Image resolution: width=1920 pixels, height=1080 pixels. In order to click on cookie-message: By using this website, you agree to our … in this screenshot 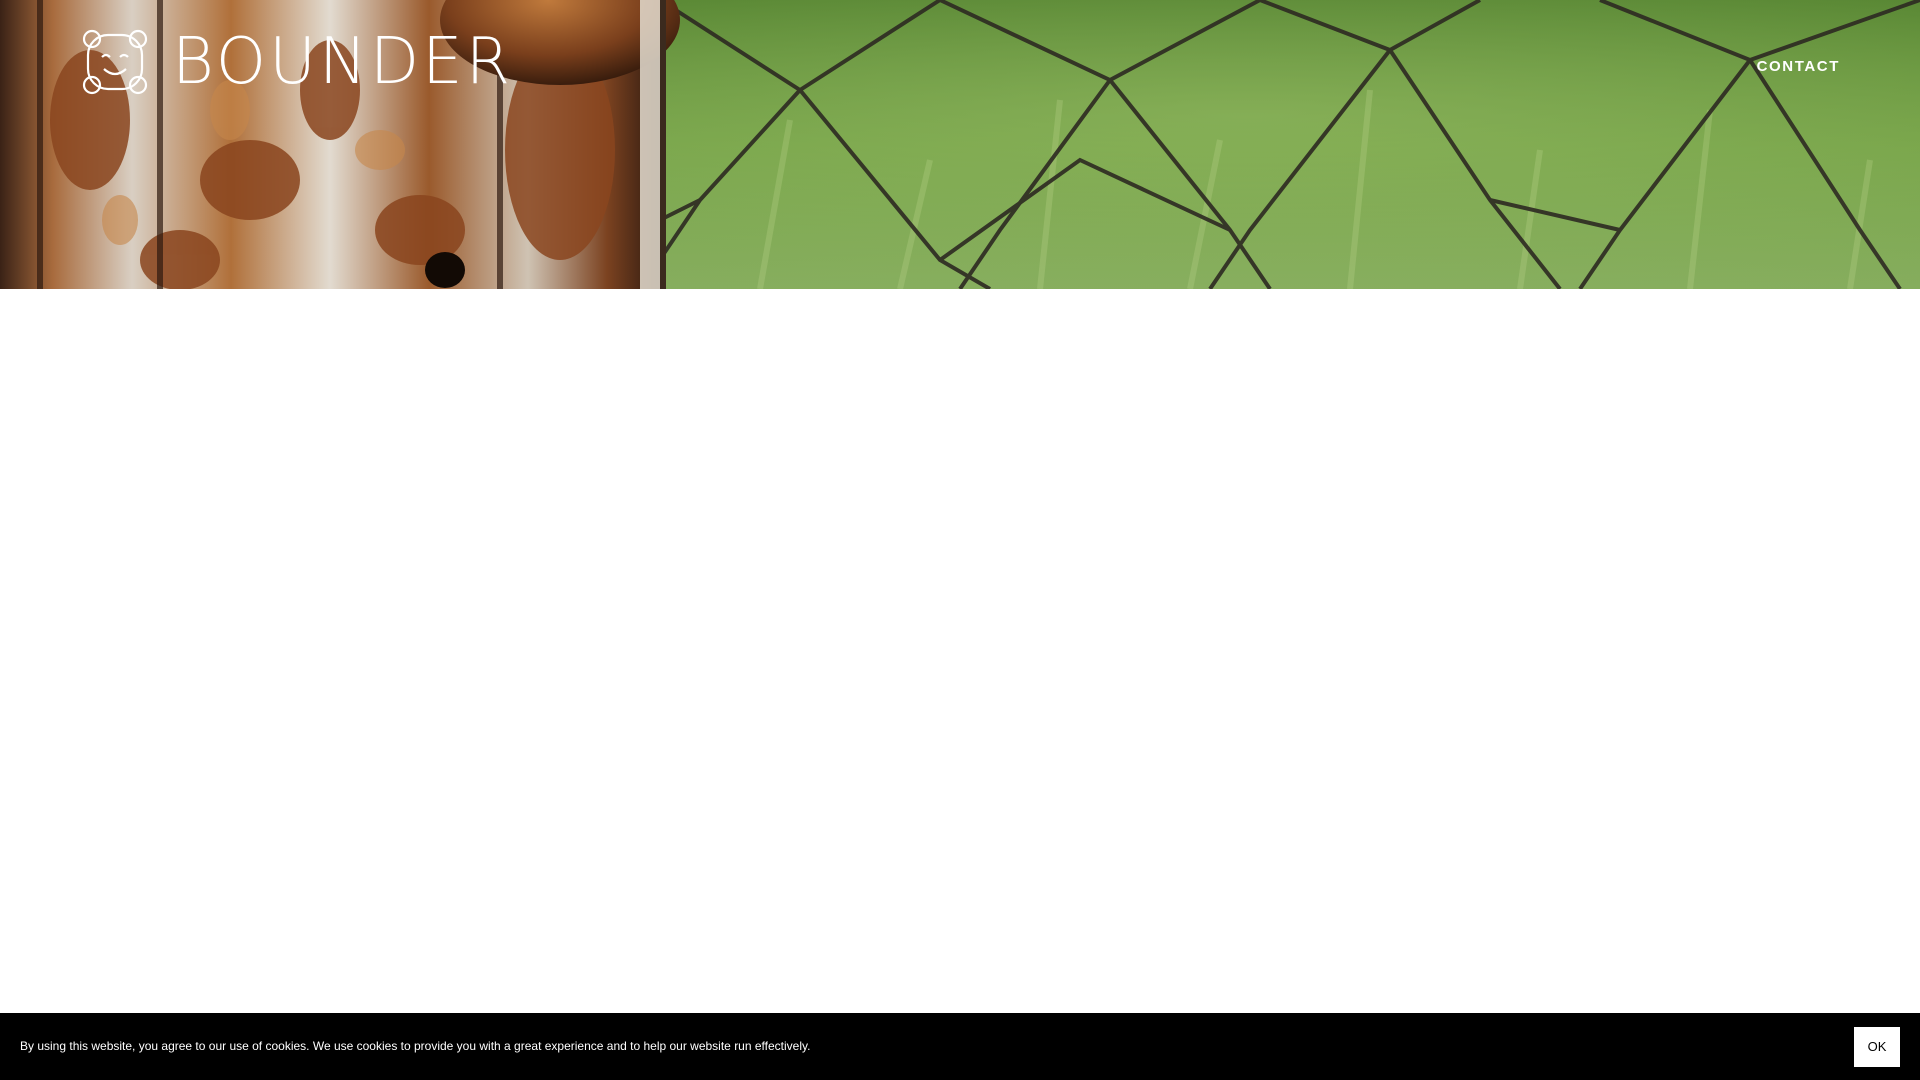, I will do `click(415, 1045)`.